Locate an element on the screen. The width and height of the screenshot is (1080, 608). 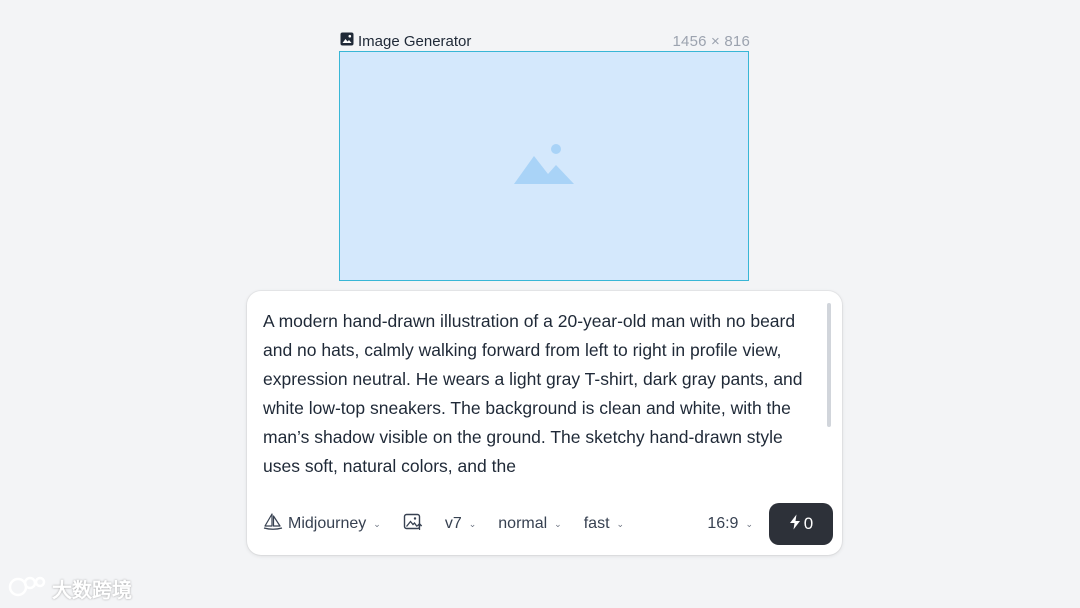
generate-count: 0 is located at coordinates (808, 523).